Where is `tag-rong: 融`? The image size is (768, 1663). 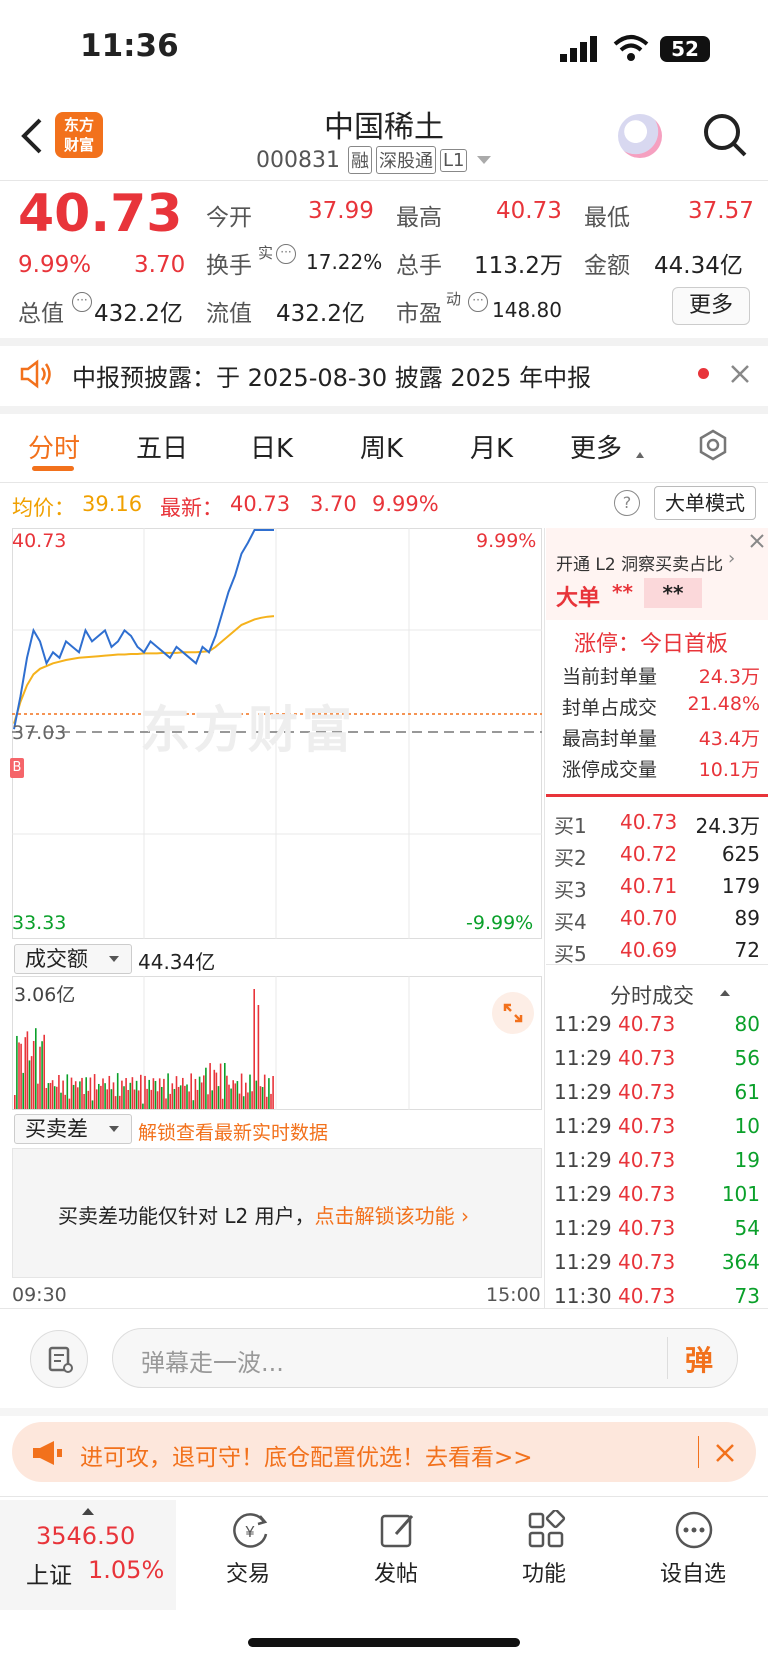 tag-rong: 融 is located at coordinates (359, 160).